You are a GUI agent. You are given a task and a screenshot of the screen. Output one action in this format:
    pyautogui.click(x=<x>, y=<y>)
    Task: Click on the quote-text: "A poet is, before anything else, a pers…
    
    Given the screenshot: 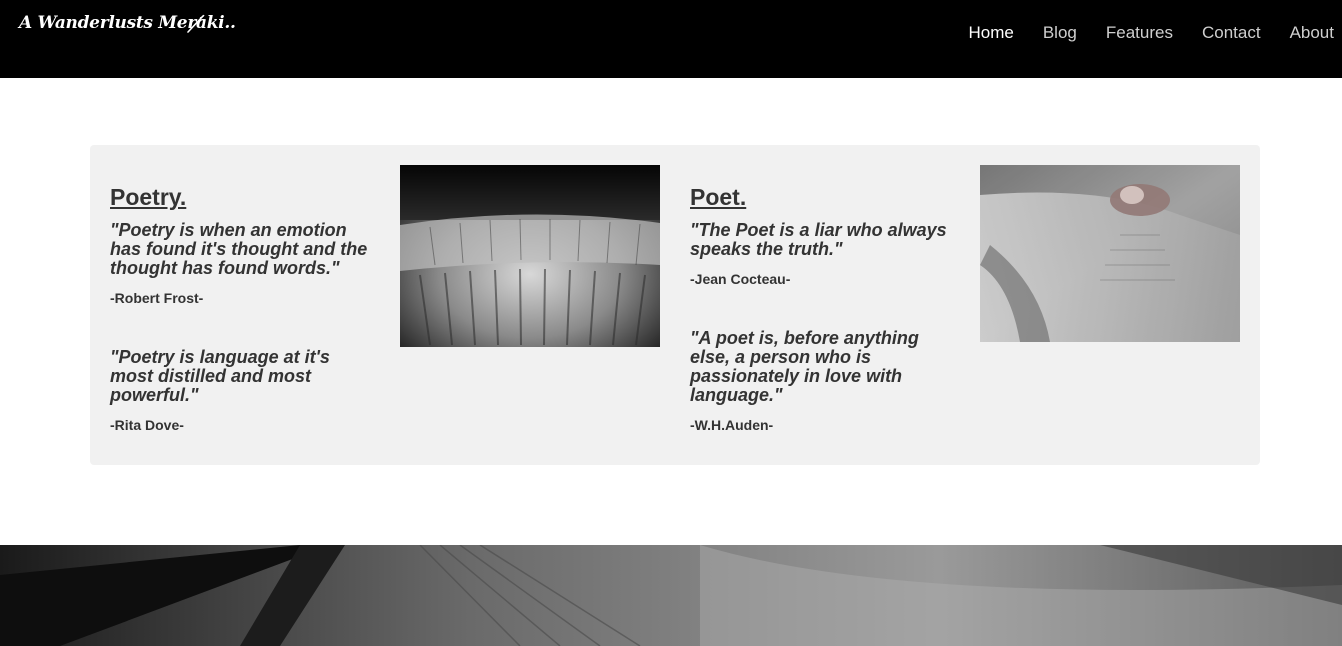 What is the action you would take?
    pyautogui.click(x=804, y=366)
    